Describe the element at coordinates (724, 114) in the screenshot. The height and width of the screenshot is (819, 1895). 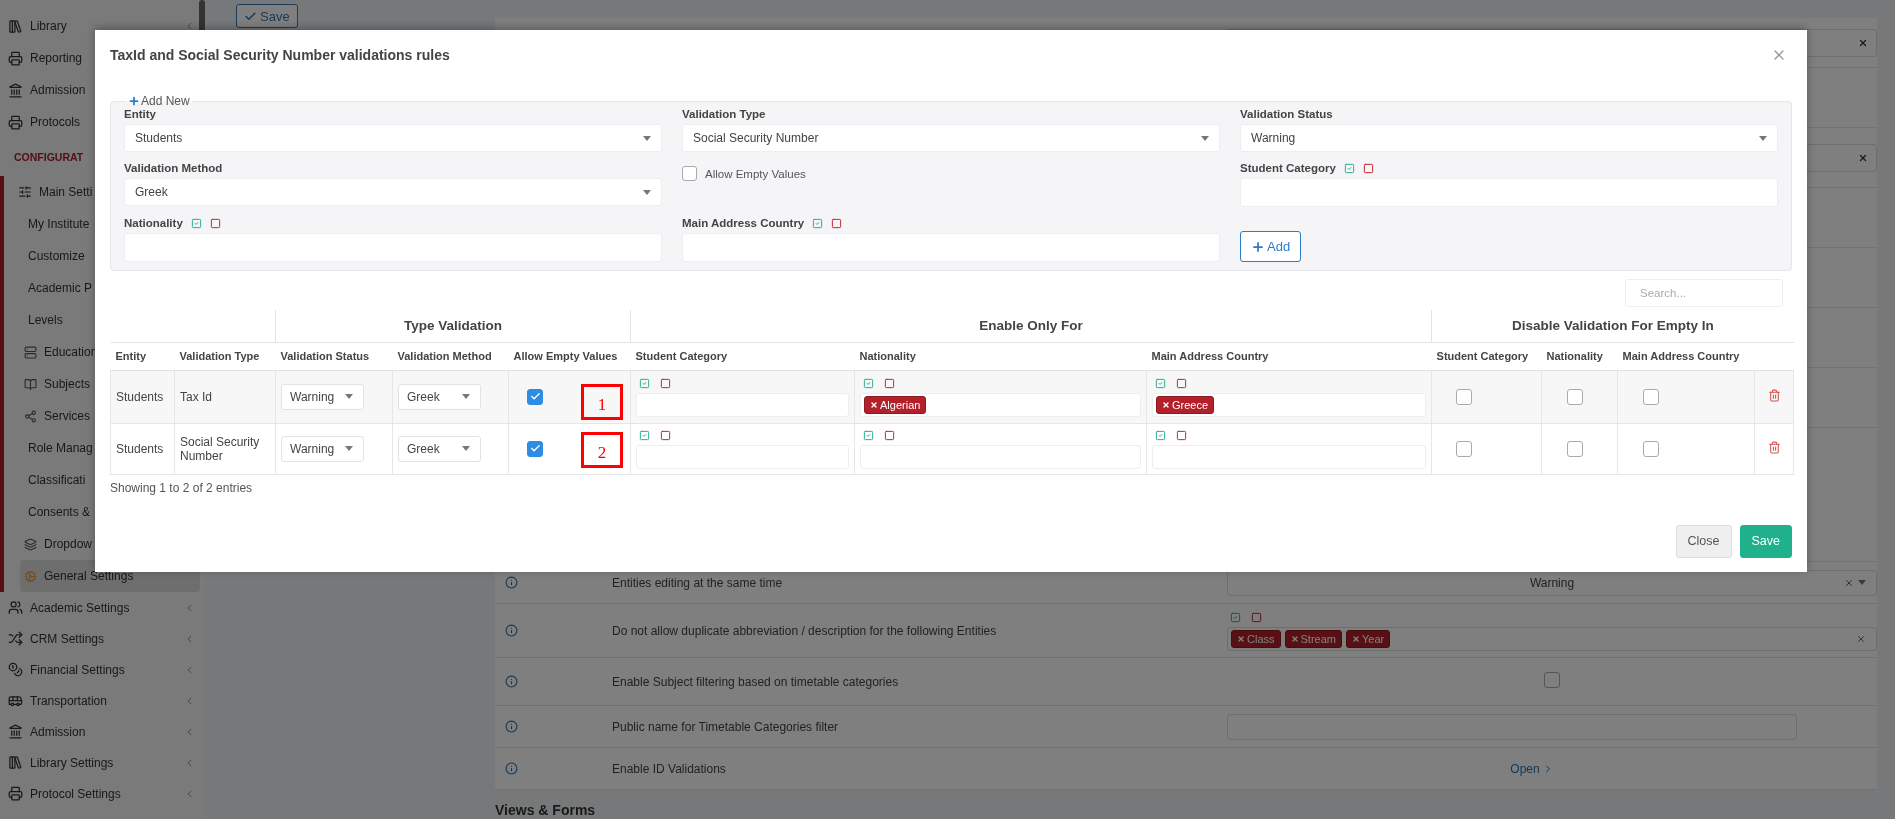
I see `field-label: Validation Type` at that location.